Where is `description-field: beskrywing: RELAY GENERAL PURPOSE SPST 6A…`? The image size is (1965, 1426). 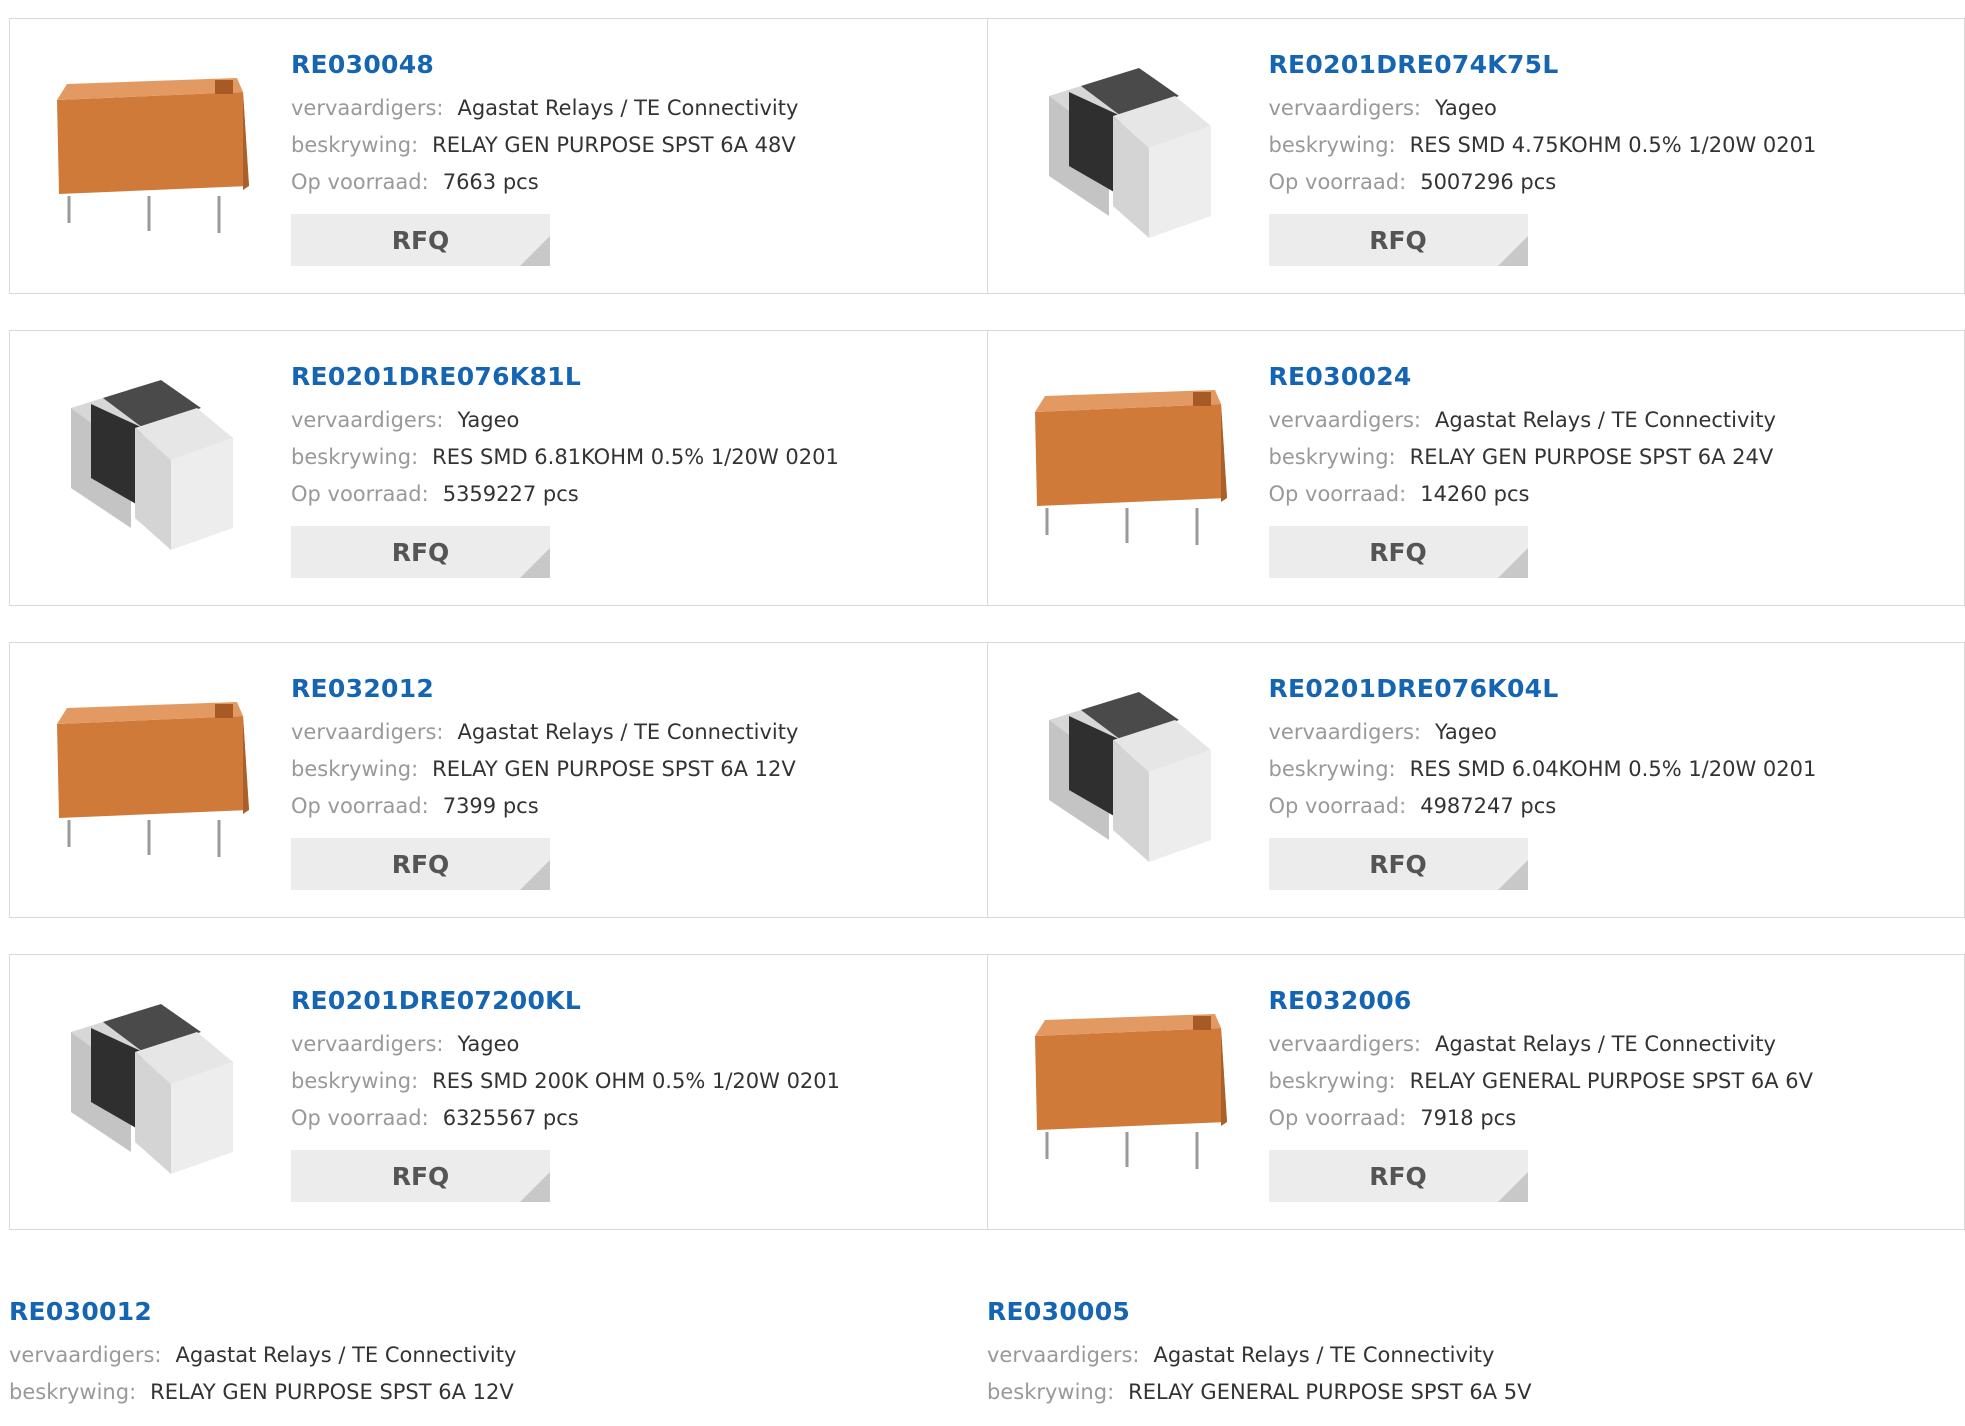
description-field: beskrywing: RELAY GENERAL PURPOSE SPST 6A… is located at coordinates (1541, 1081).